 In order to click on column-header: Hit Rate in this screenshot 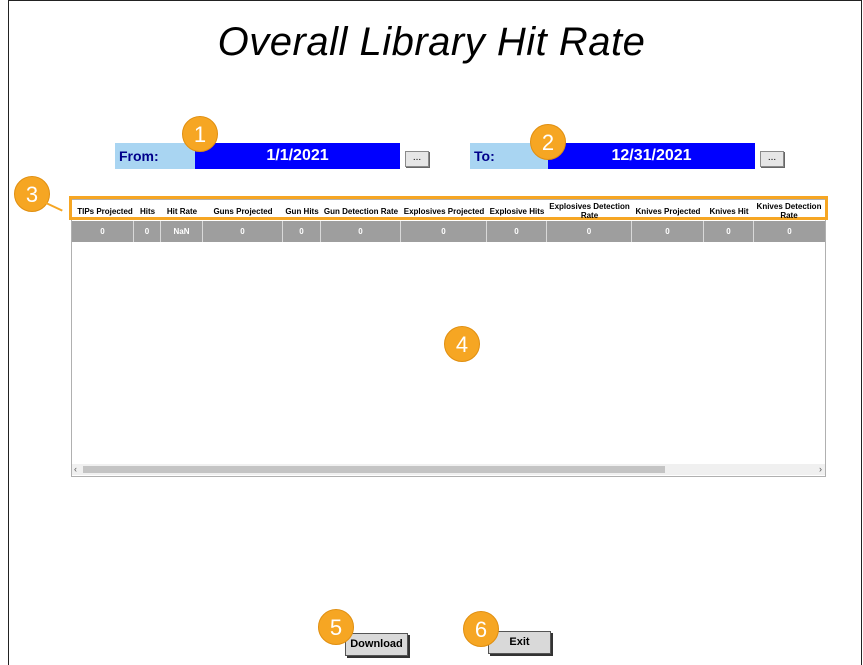, I will do `click(182, 211)`.